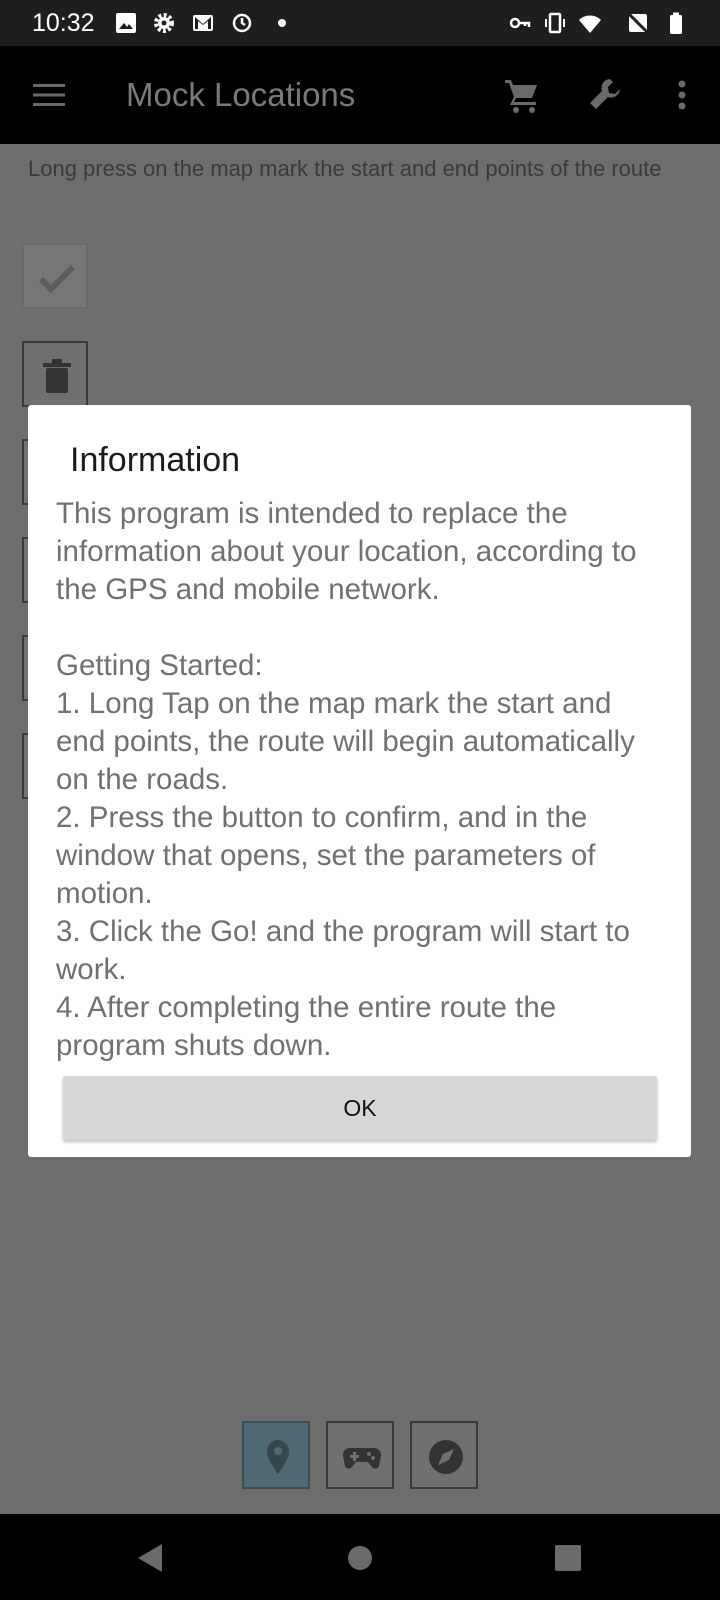 Image resolution: width=720 pixels, height=1600 pixels. What do you see at coordinates (638, 23) in the screenshot?
I see `no-signal-icon` at bounding box center [638, 23].